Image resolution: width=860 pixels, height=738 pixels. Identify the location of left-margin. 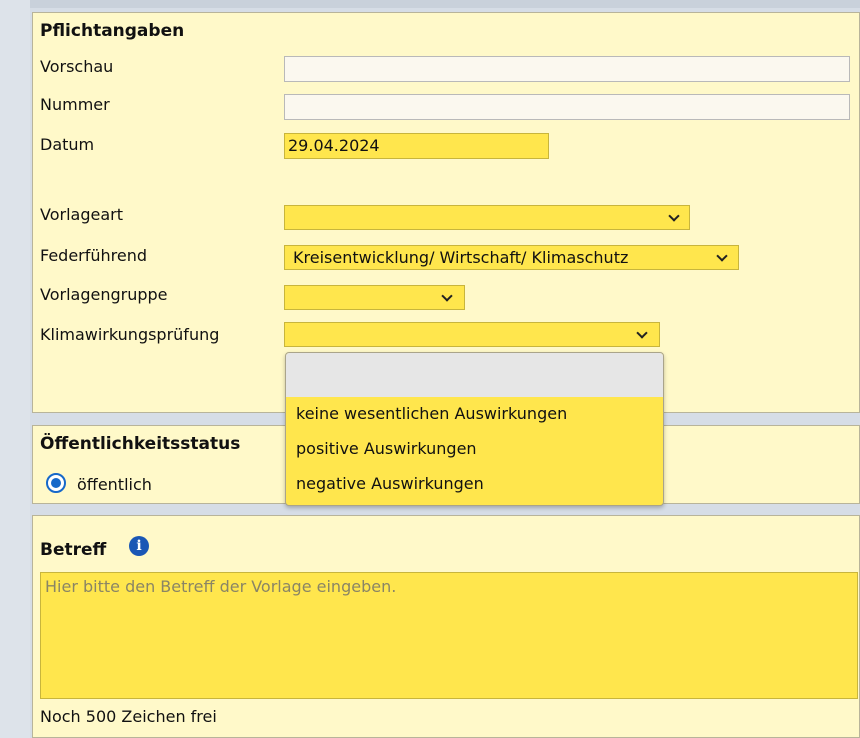
(15, 369).